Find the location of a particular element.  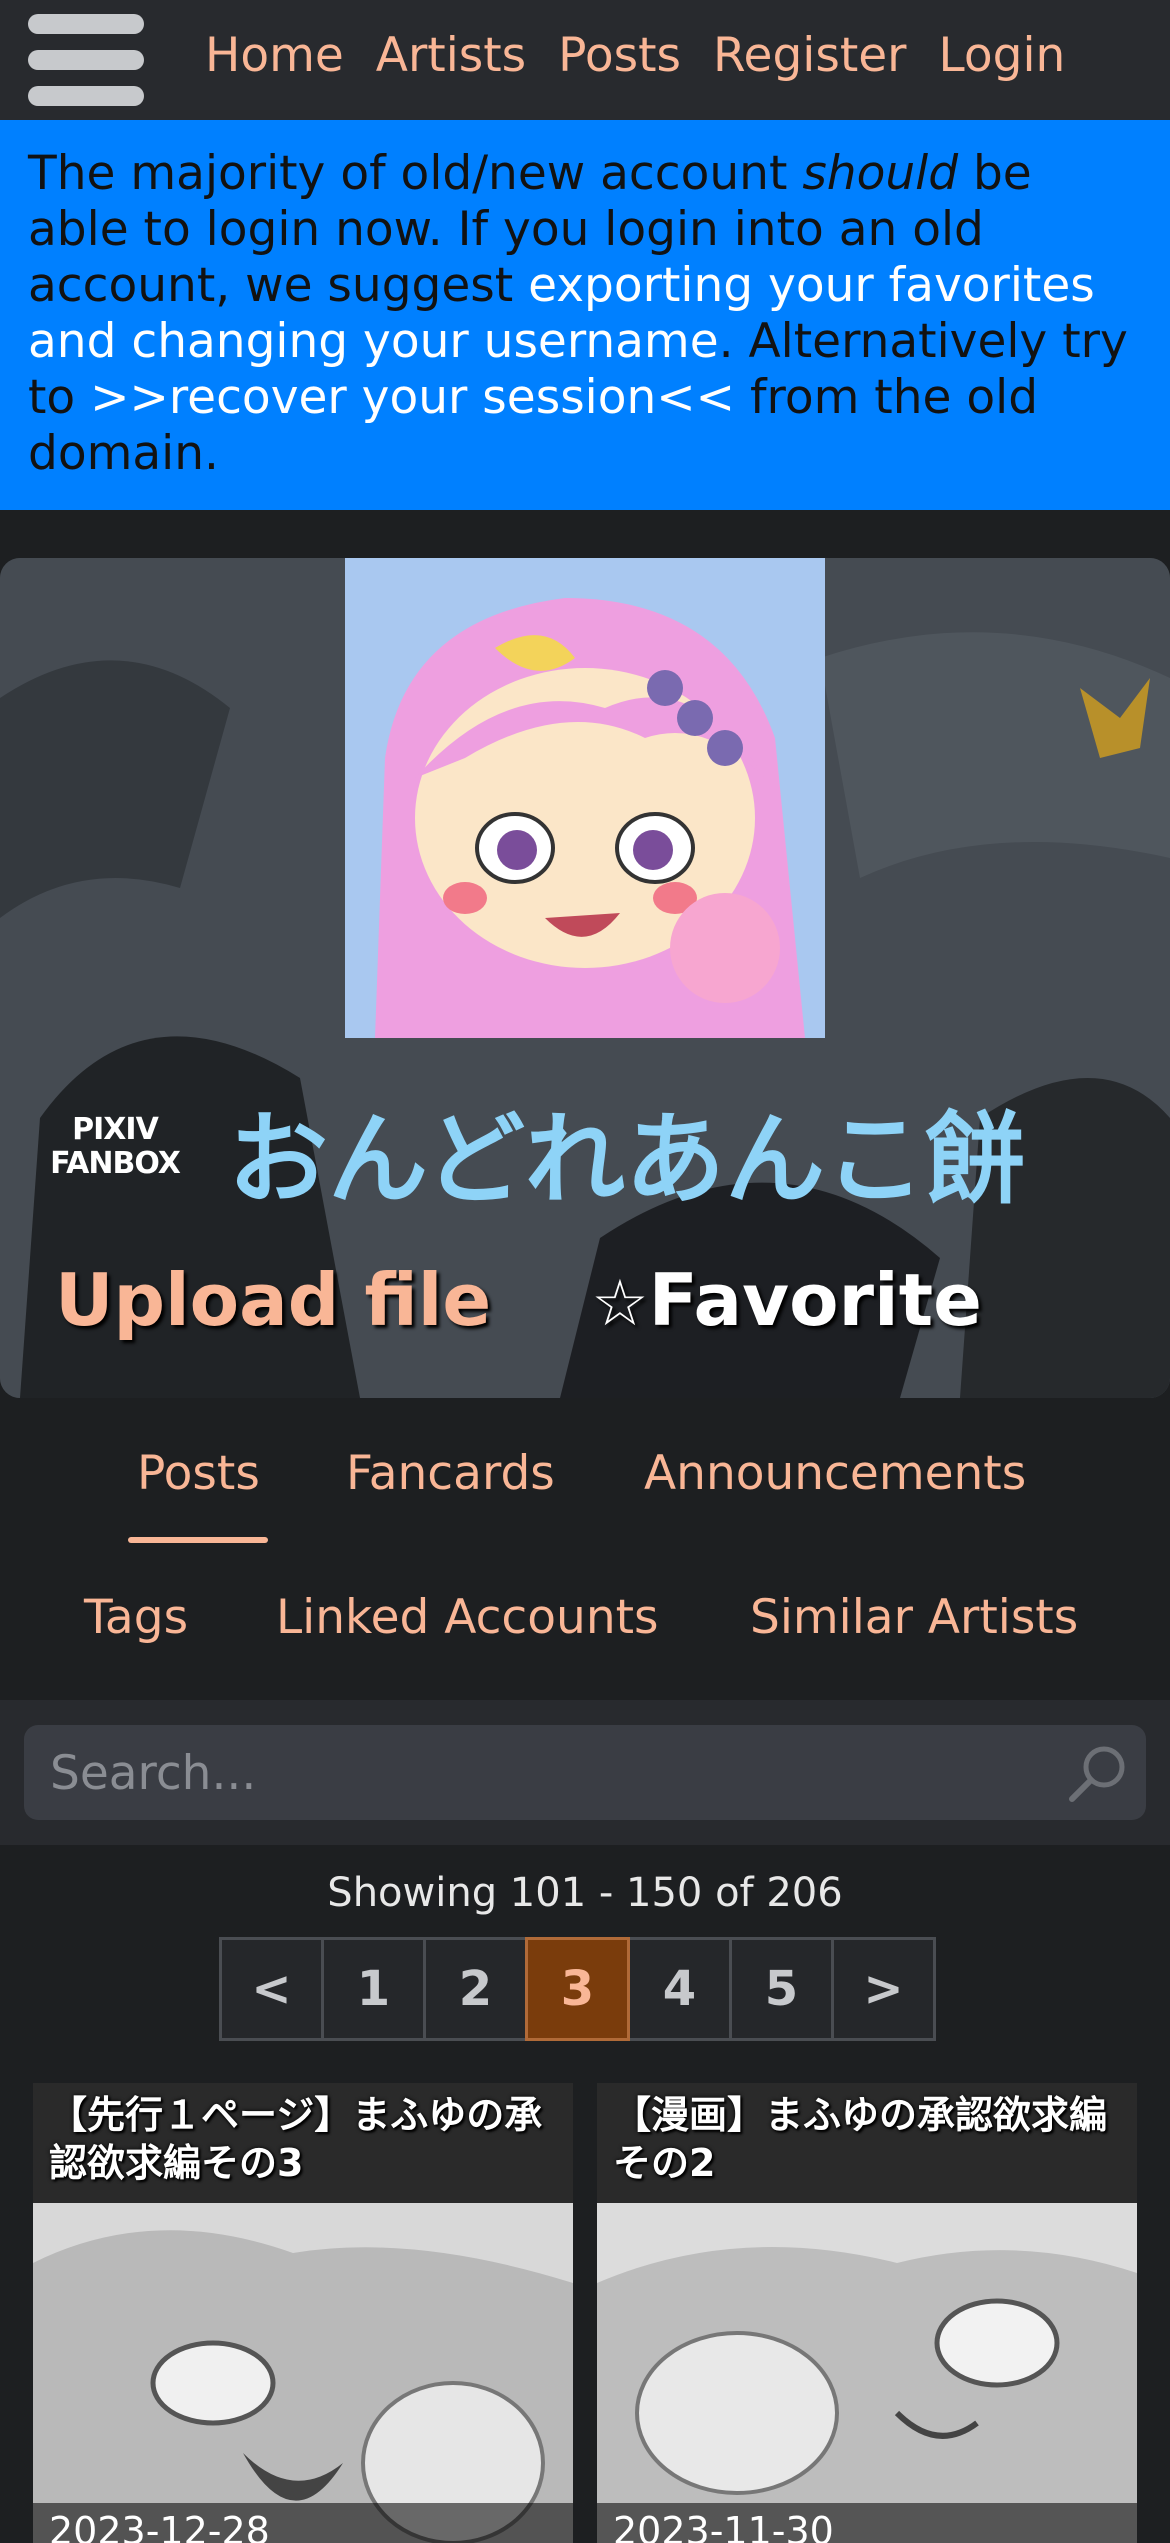

star-icon: ☆ is located at coordinates (620, 1304).